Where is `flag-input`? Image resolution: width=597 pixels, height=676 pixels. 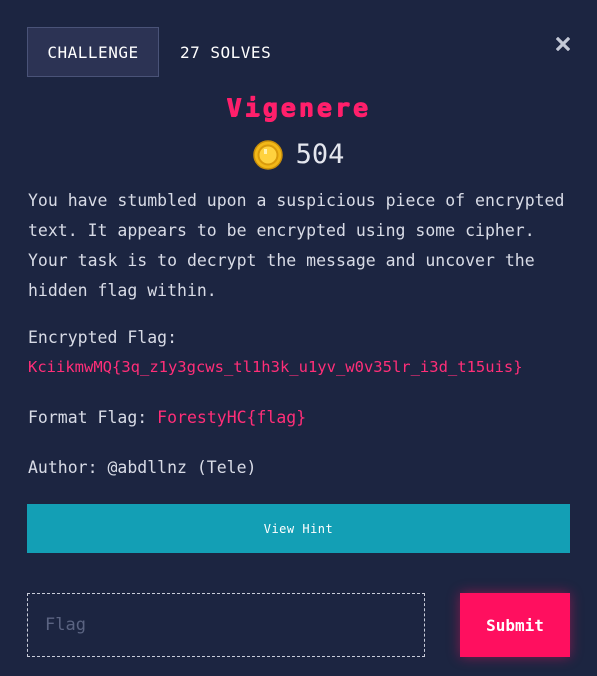
flag-input is located at coordinates (226, 625).